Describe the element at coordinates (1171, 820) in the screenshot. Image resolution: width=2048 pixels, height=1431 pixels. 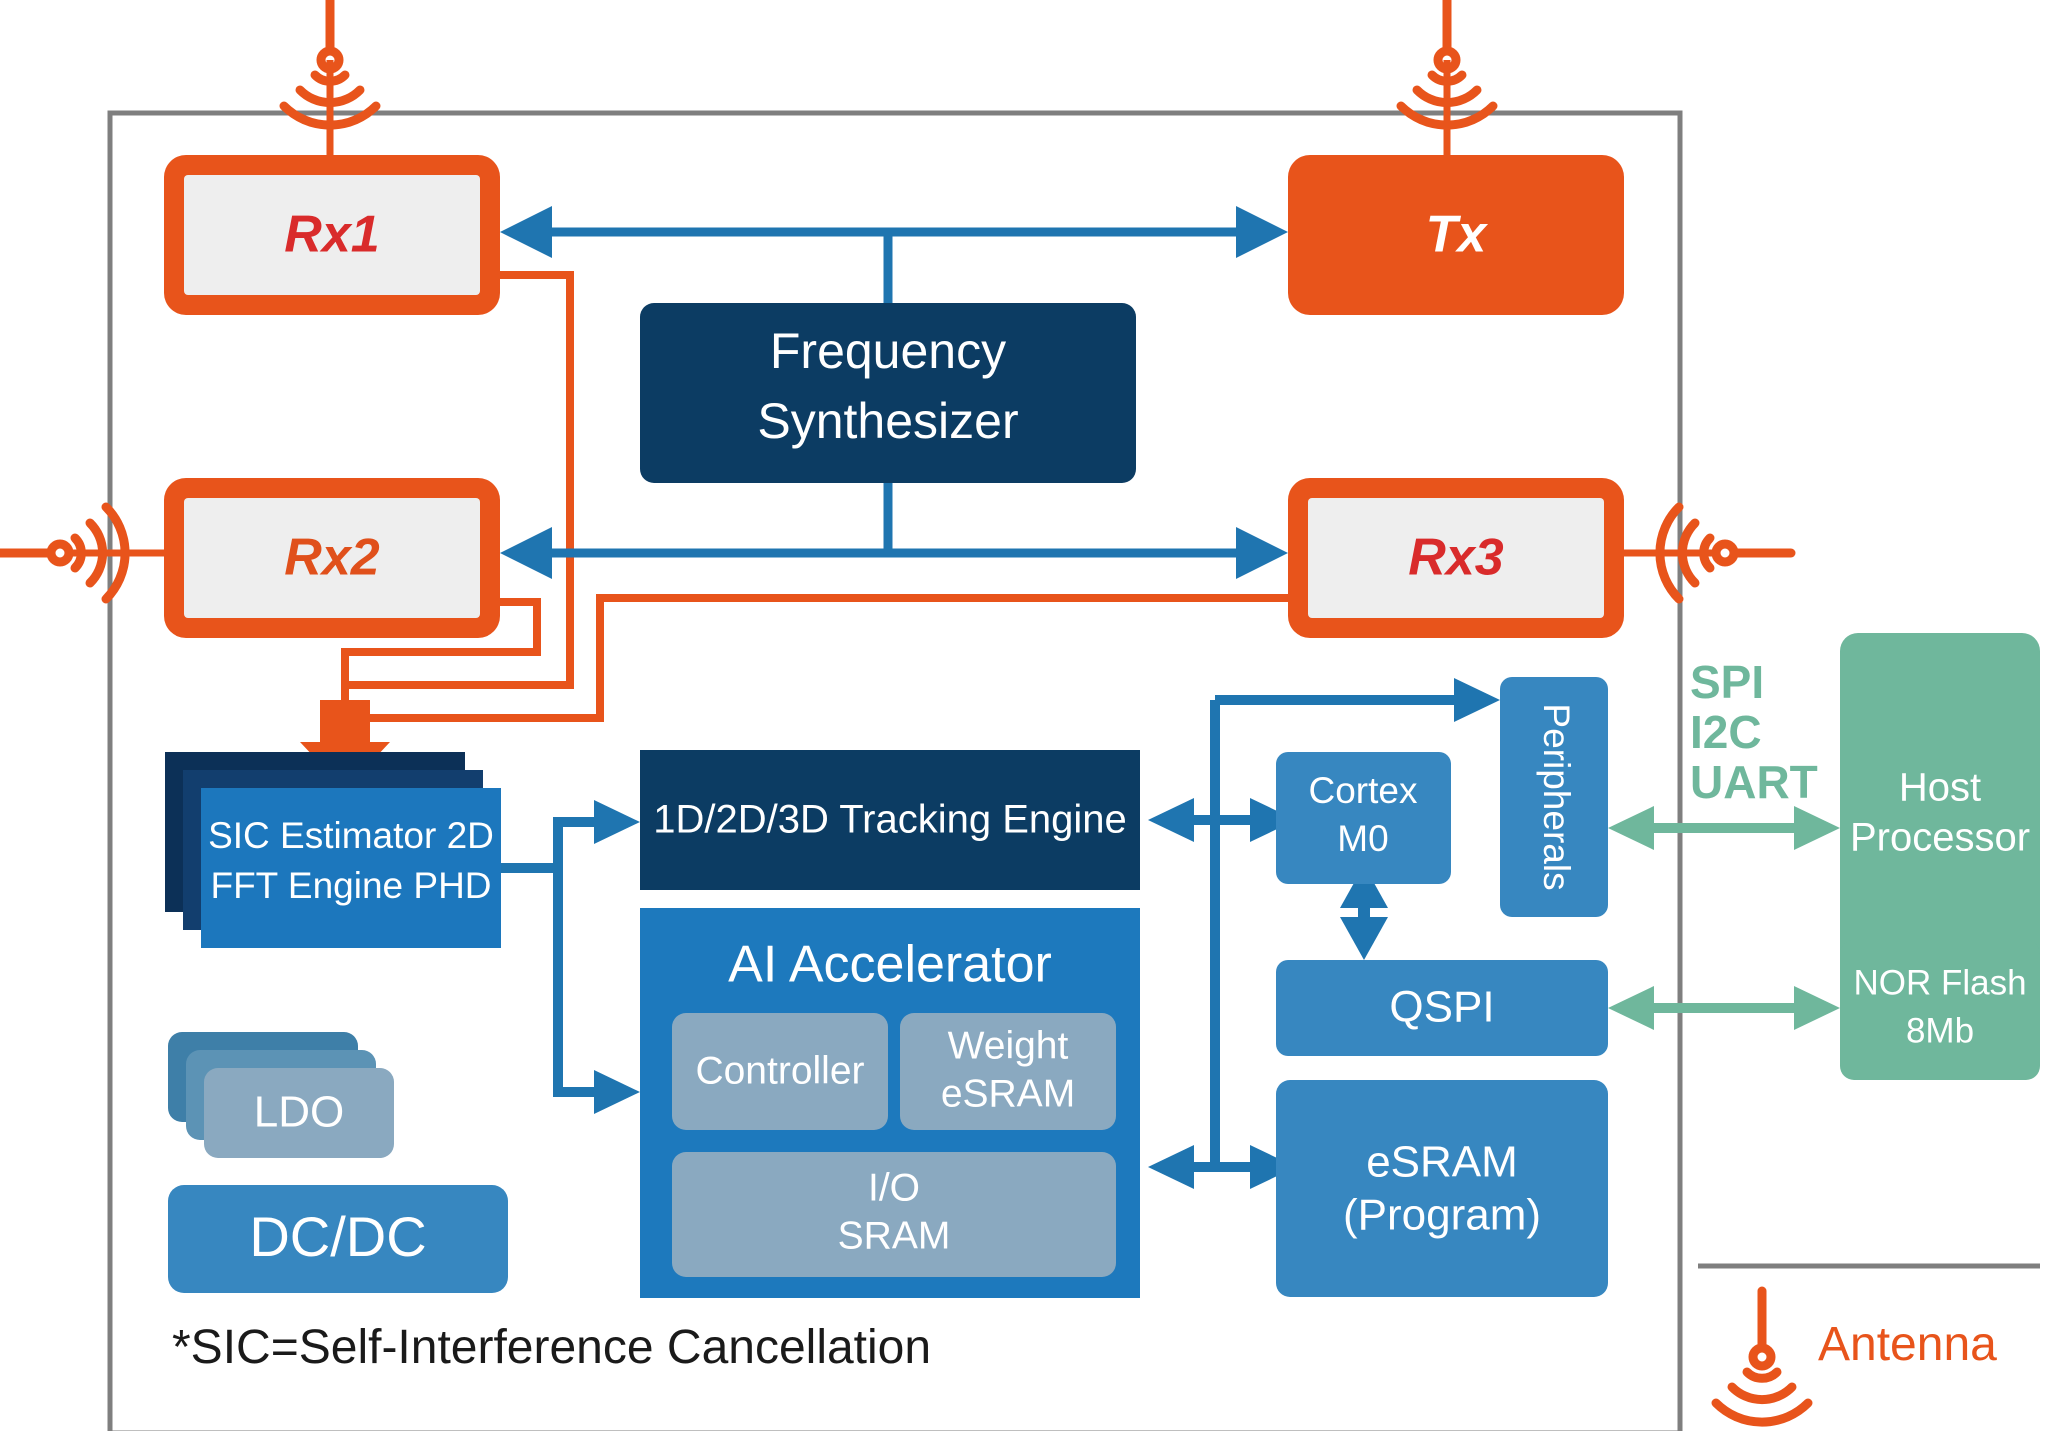
I see `tracking-link-arrow-left` at that location.